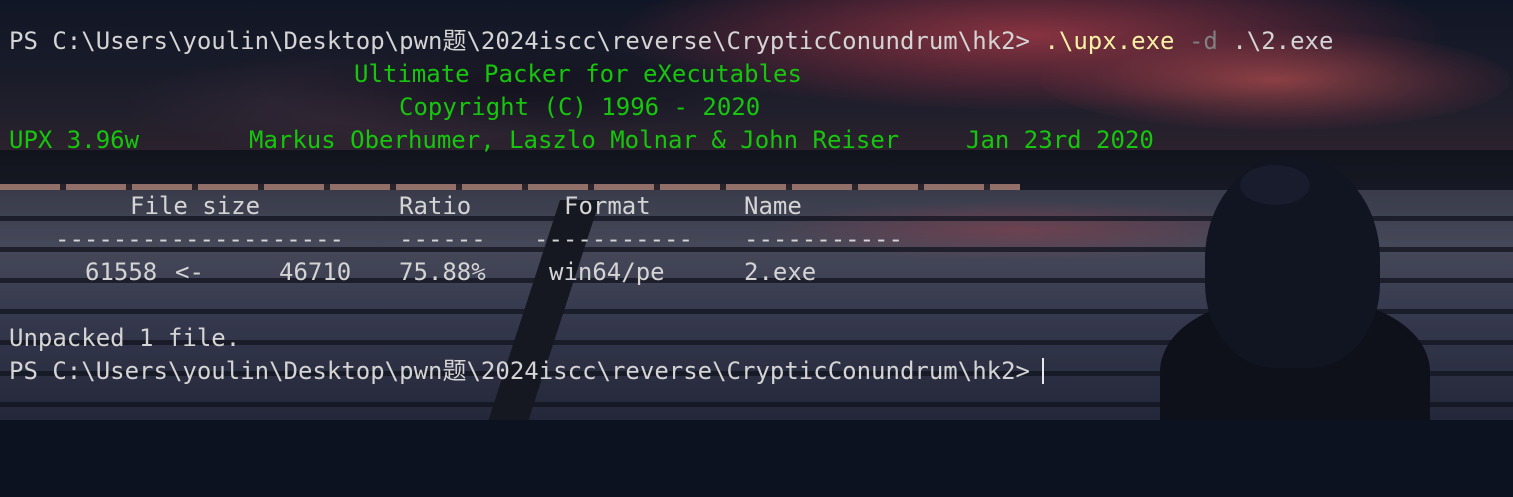 The width and height of the screenshot is (1513, 497). What do you see at coordinates (607, 272) in the screenshot?
I see `format-value: win64/pe` at bounding box center [607, 272].